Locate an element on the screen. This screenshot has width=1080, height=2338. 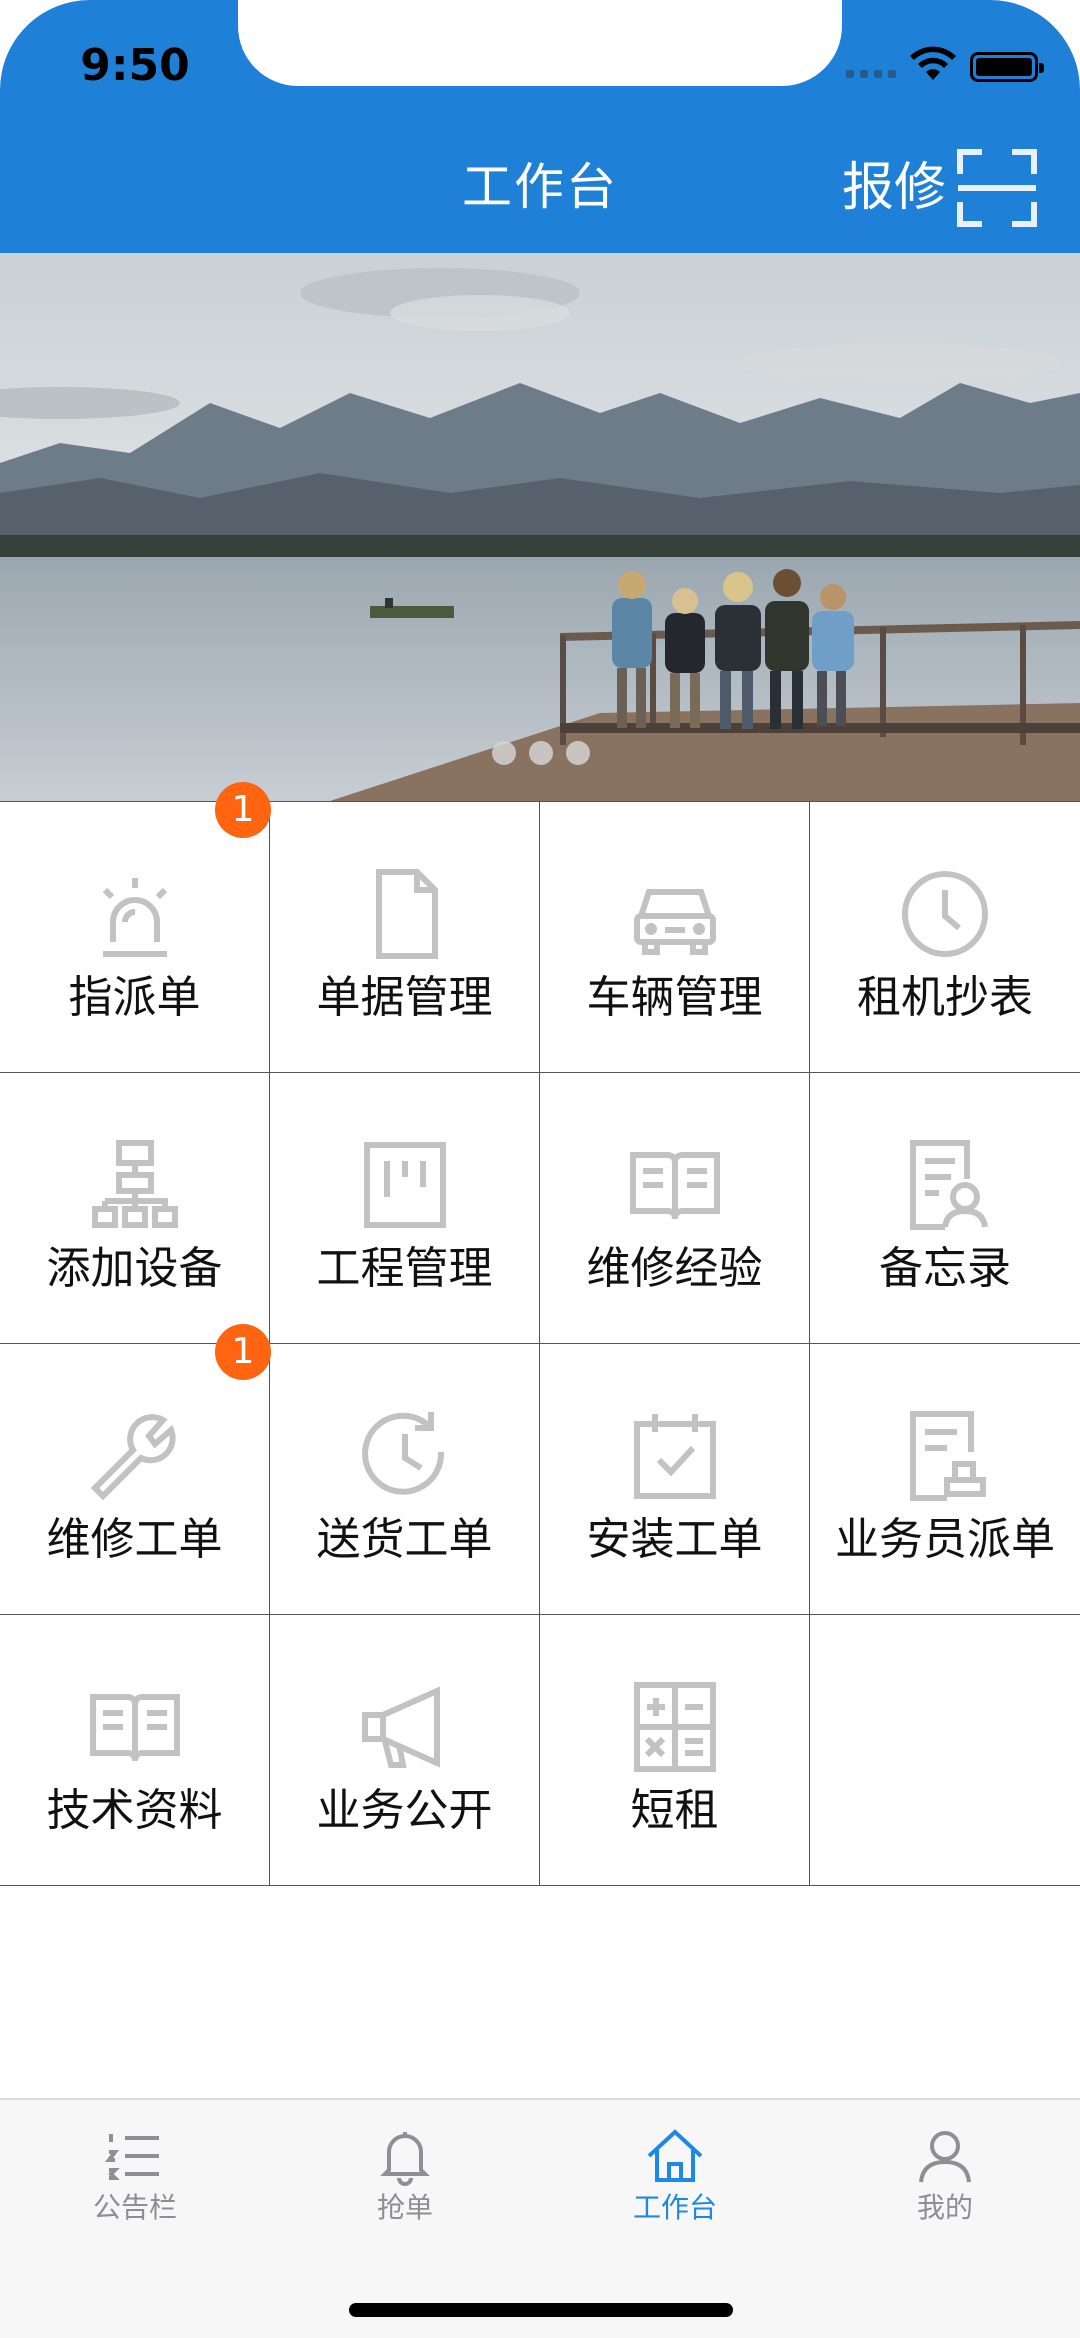
grid-item-technical-documents: 技术资料 is located at coordinates (135, 1750).